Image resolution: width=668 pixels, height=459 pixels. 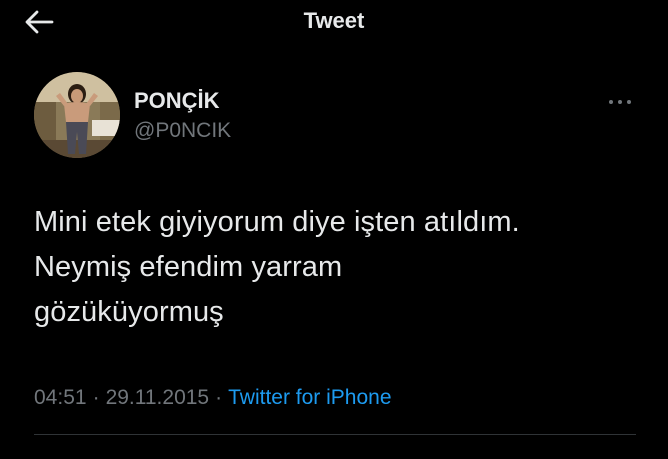 What do you see at coordinates (182, 101) in the screenshot?
I see `display-name: PONÇİK` at bounding box center [182, 101].